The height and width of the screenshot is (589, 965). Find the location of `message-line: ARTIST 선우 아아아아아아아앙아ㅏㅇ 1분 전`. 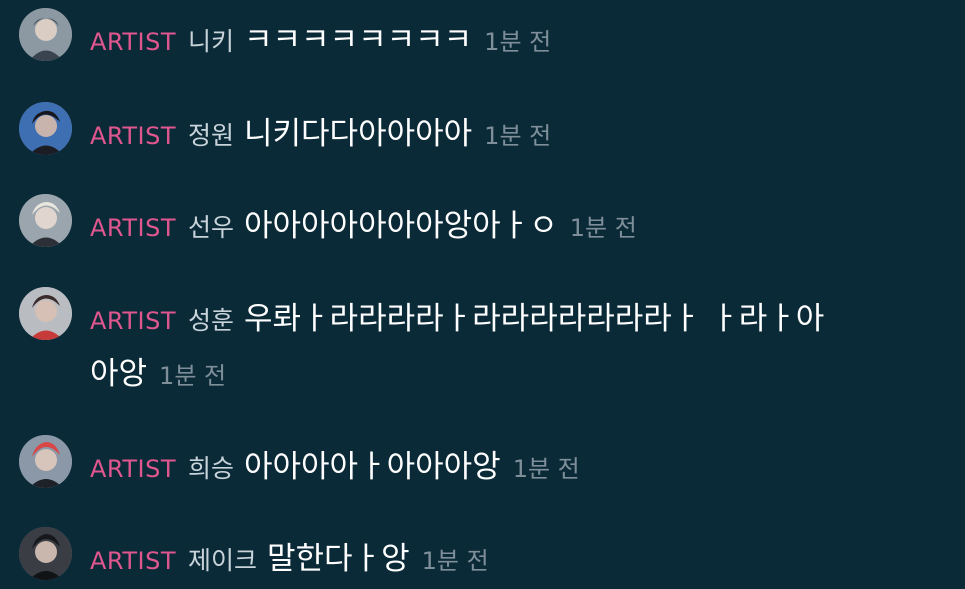

message-line: ARTIST 선우 아아아아아아아앙아ㅏㅇ 1분 전 is located at coordinates (520, 222).